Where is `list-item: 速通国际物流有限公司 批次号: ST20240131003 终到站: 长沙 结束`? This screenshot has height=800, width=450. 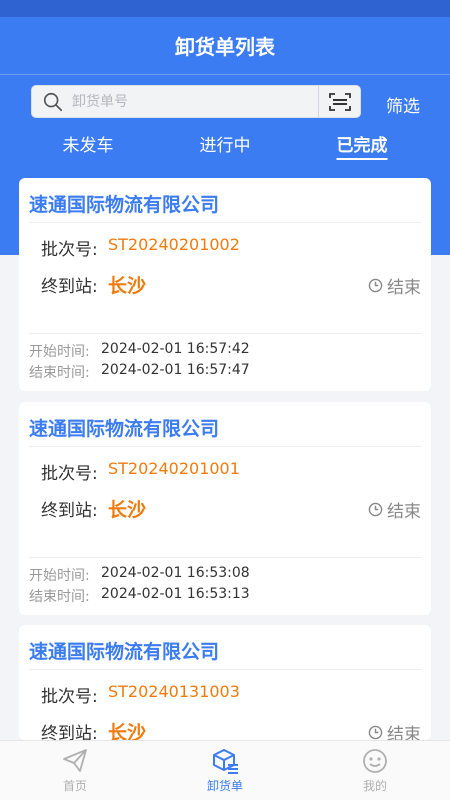
list-item: 速通国际物流有限公司 批次号: ST20240131003 终到站: 长沙 结束 is located at coordinates (225, 685).